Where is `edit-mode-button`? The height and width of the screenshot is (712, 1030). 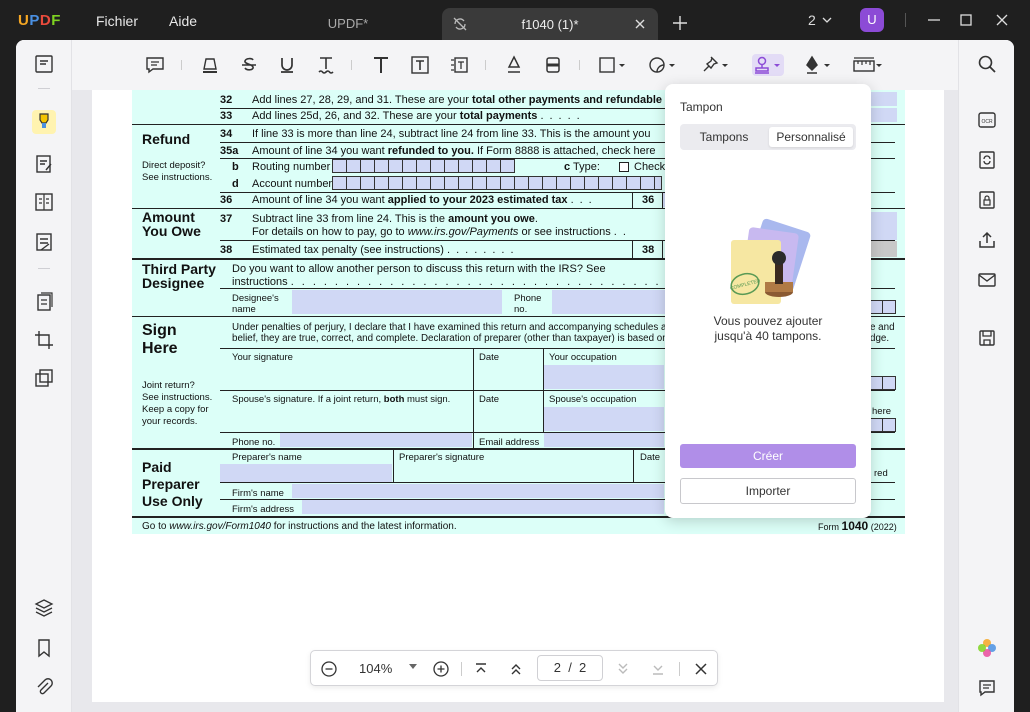
edit-mode-button is located at coordinates (44, 164).